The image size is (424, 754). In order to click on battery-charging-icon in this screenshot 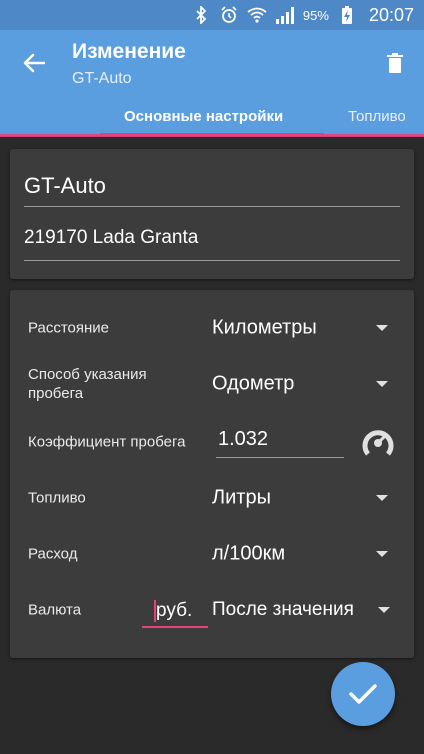, I will do `click(347, 15)`.